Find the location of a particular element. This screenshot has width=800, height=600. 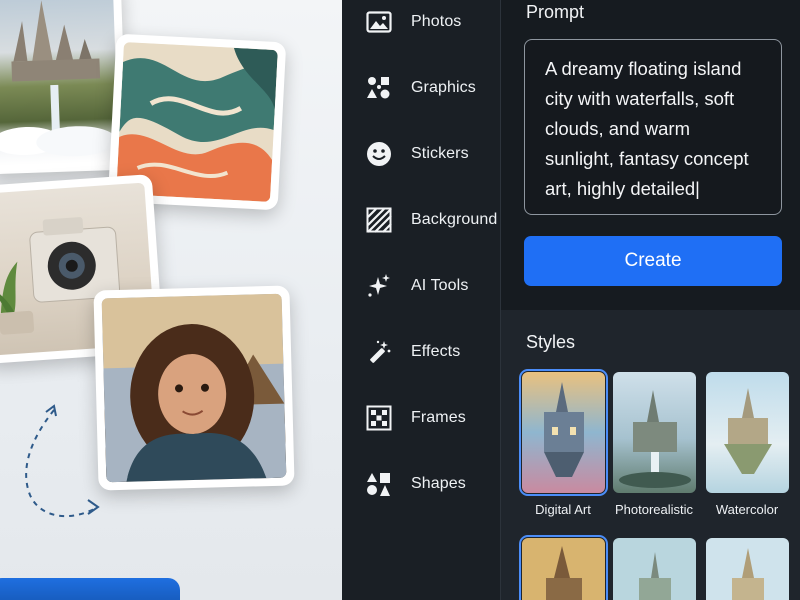

blue-mug-decoration is located at coordinates (90, 589).